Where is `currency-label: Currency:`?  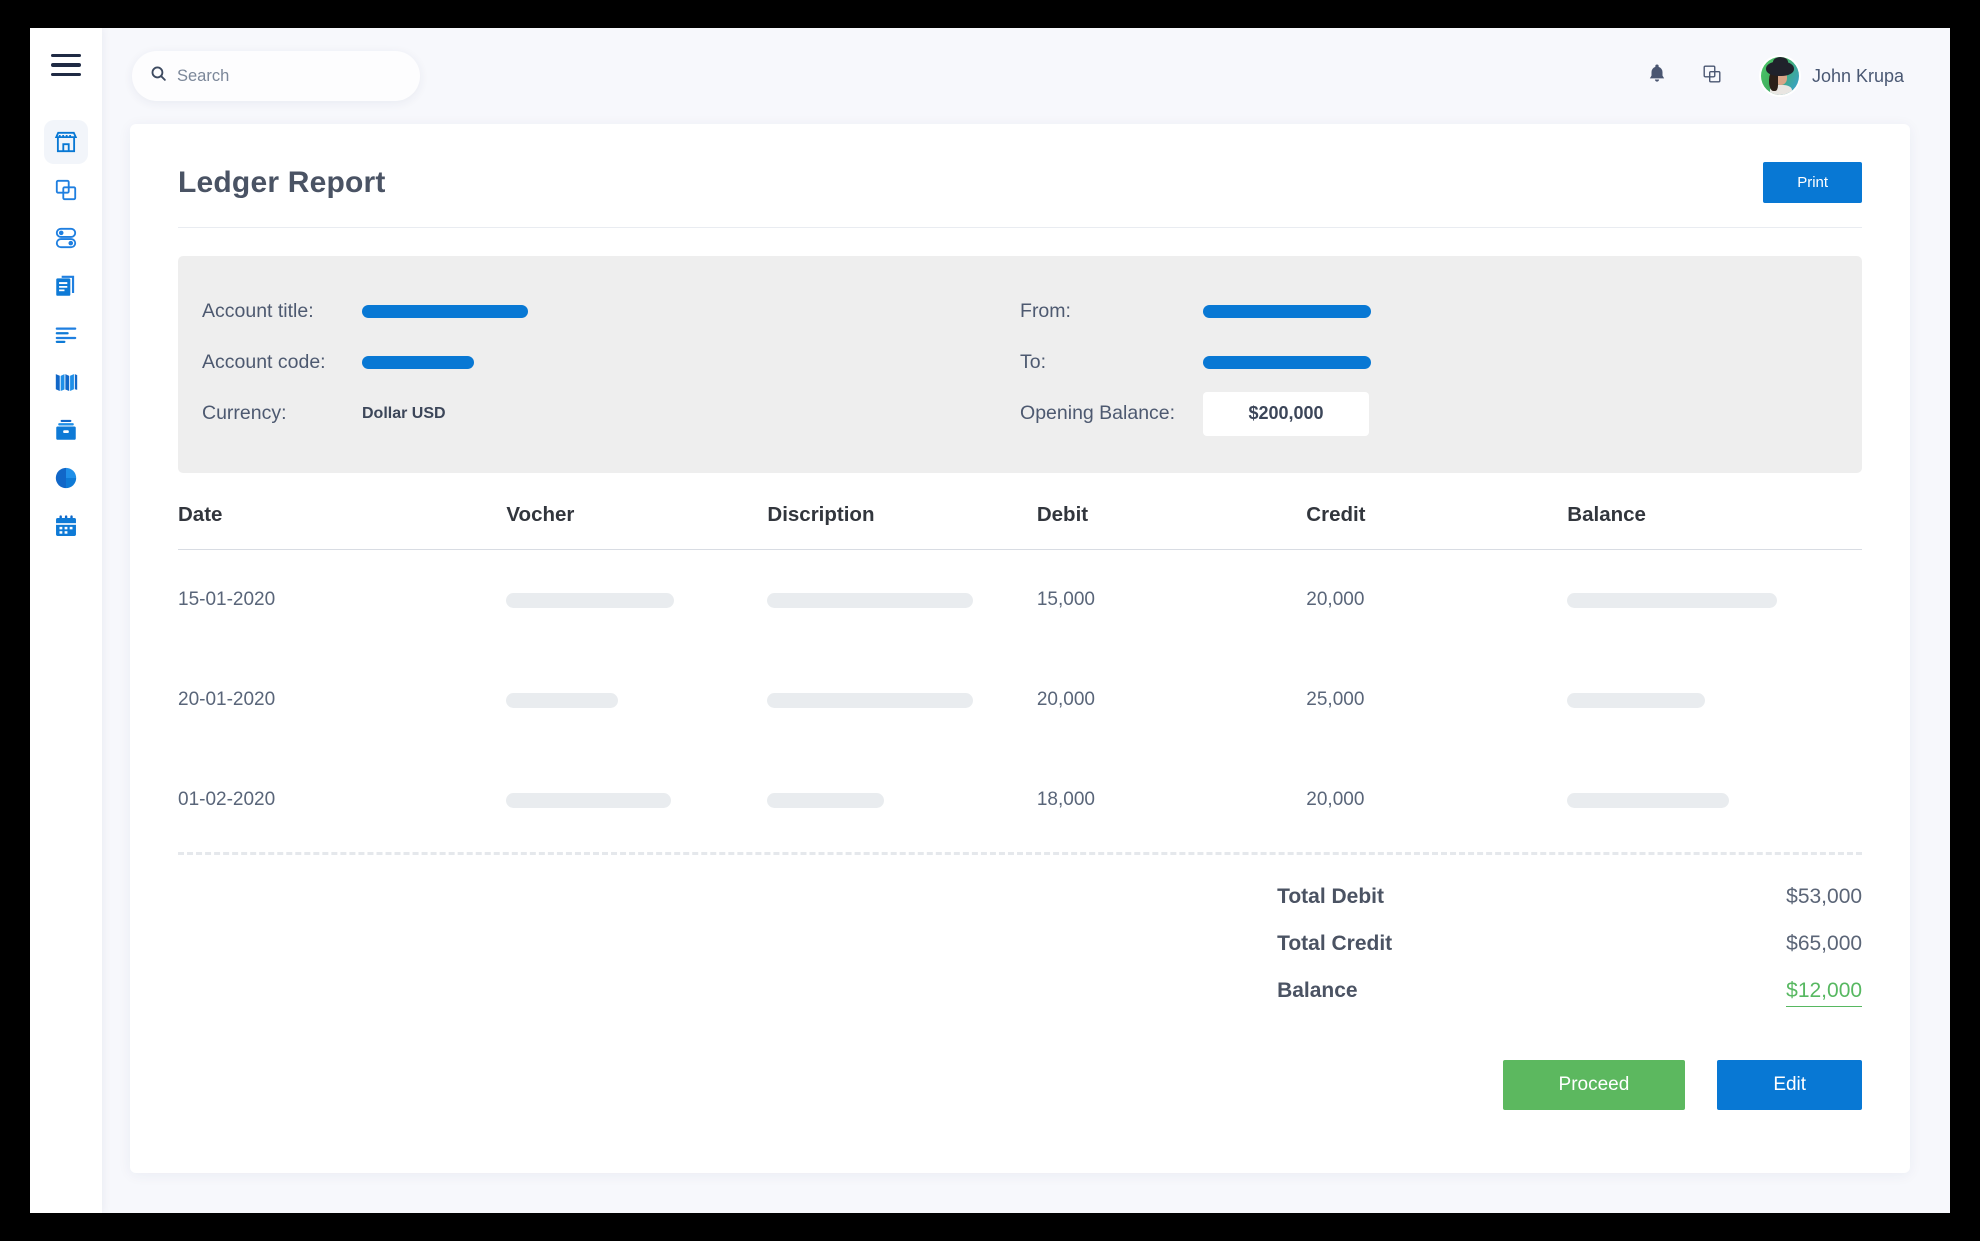 currency-label: Currency: is located at coordinates (244, 413).